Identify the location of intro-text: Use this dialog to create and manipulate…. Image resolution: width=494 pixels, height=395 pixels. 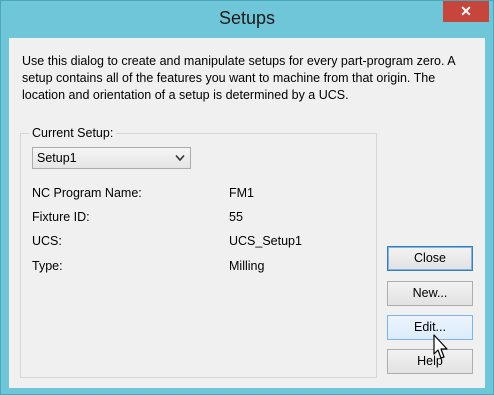
(238, 78).